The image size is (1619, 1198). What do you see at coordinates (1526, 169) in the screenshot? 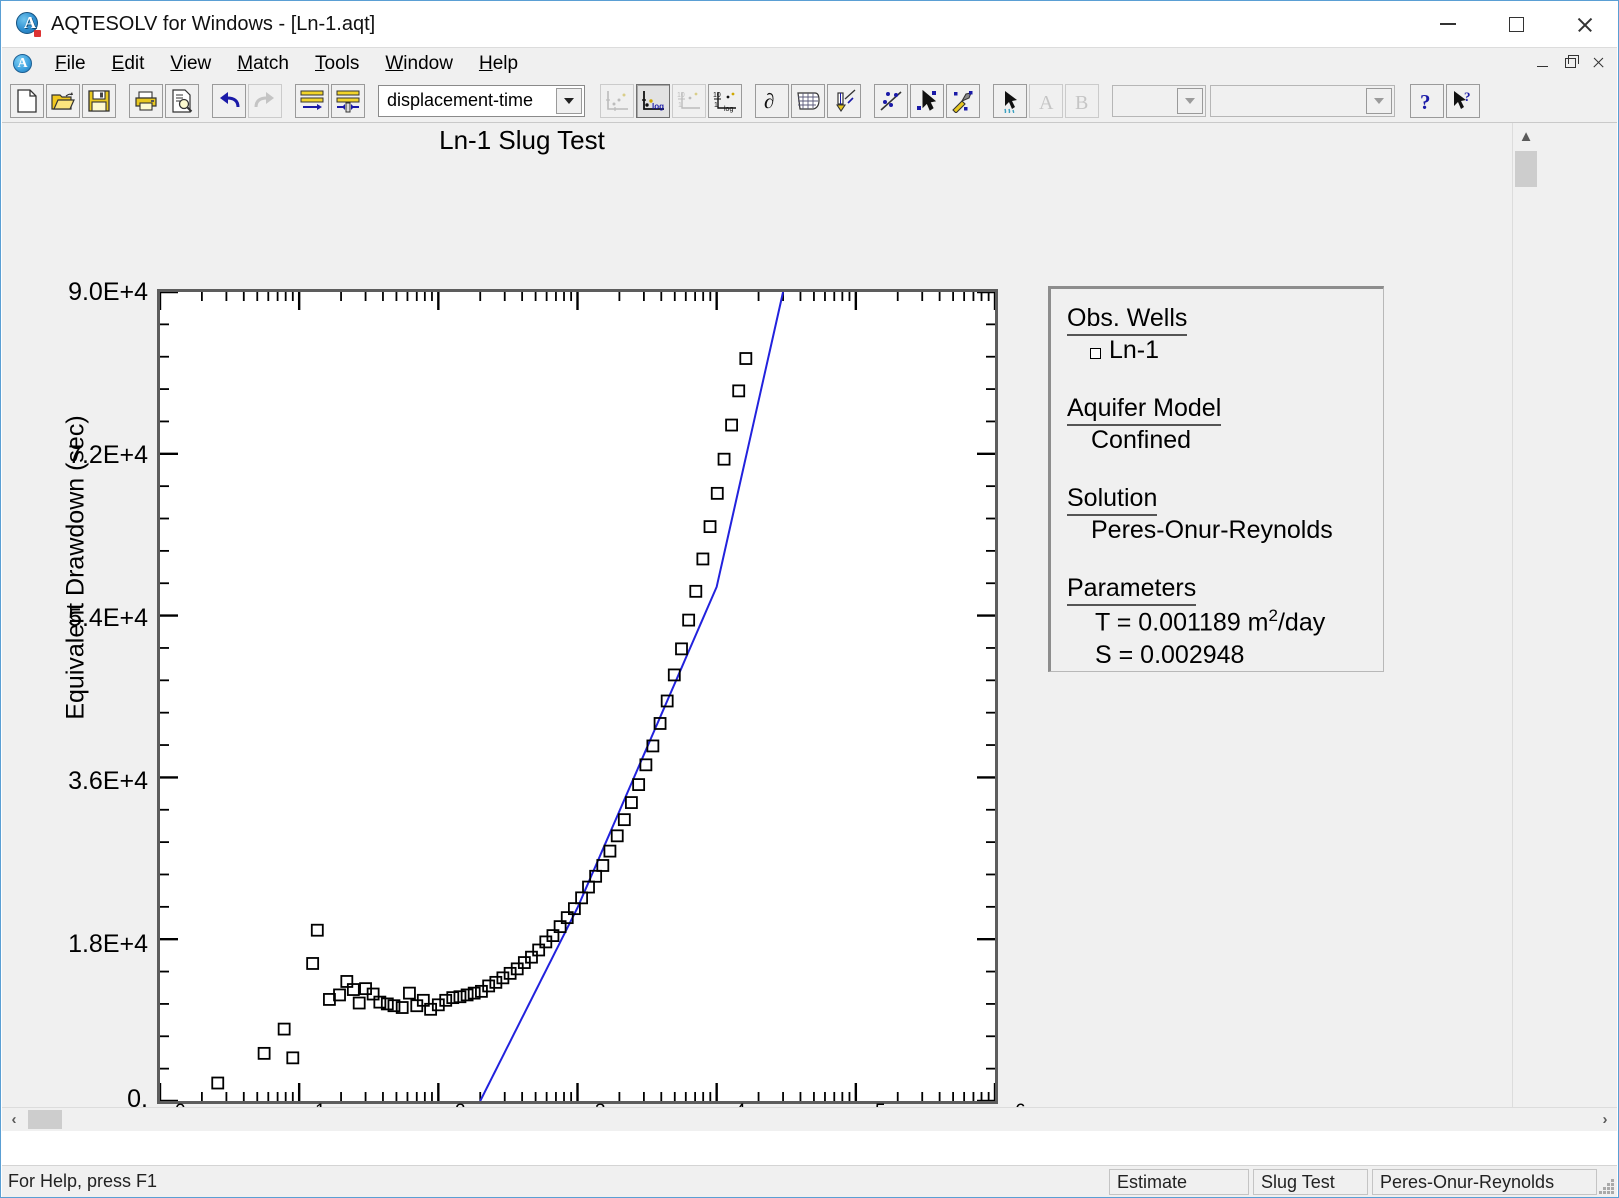
I see `vertical-scroll-thumb` at bounding box center [1526, 169].